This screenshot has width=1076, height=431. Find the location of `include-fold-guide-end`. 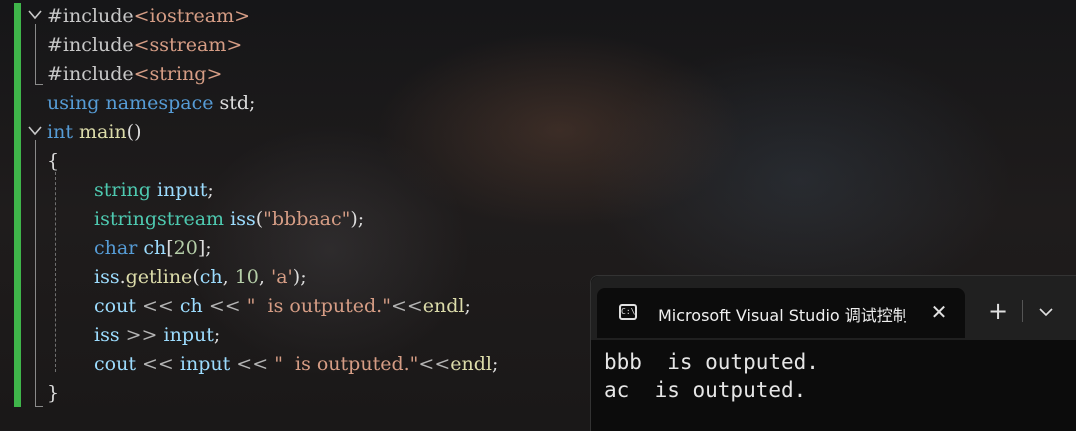

include-fold-guide-end is located at coordinates (39, 84).